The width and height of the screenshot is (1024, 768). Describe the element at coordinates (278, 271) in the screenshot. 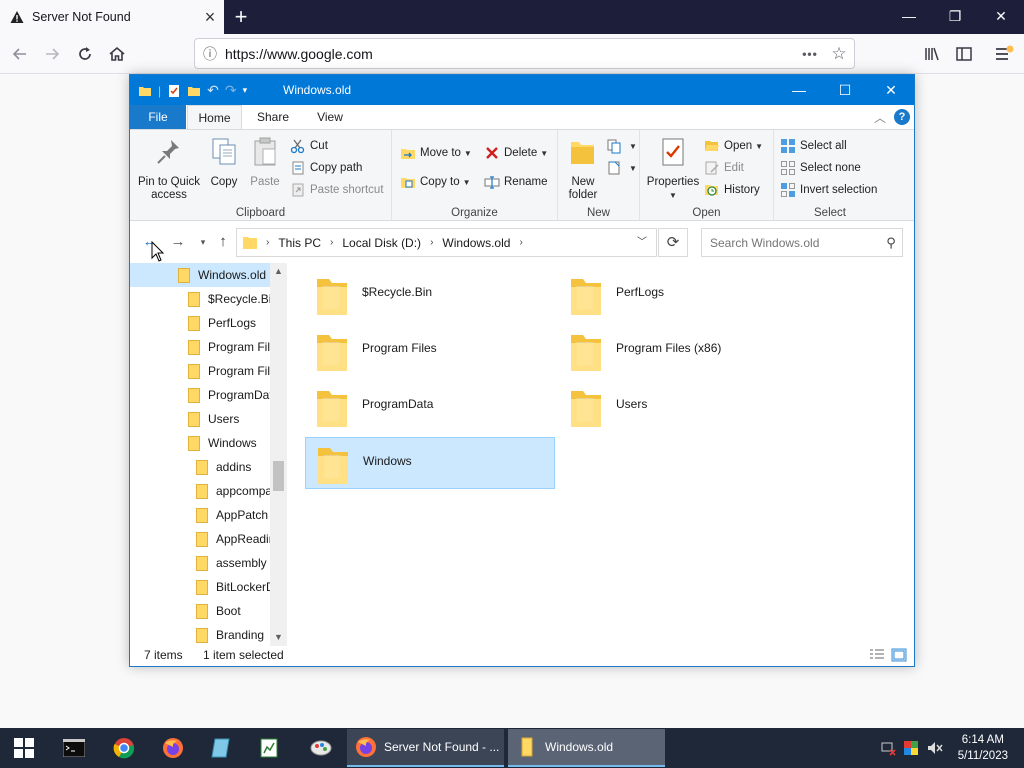

I see `scroll-up-icon: ▲` at that location.